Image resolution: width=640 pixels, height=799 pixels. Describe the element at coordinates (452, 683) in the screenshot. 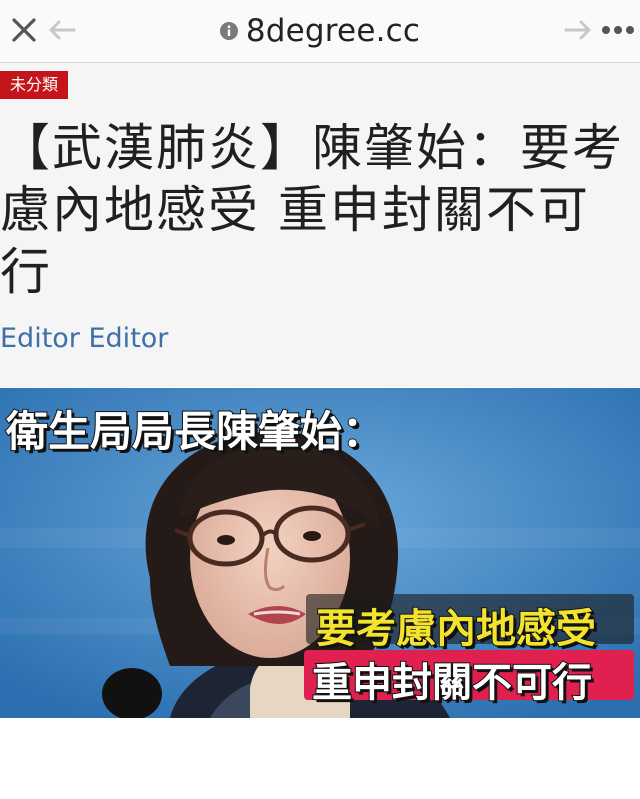

I see `caption-line2: 重申封關不可行` at that location.